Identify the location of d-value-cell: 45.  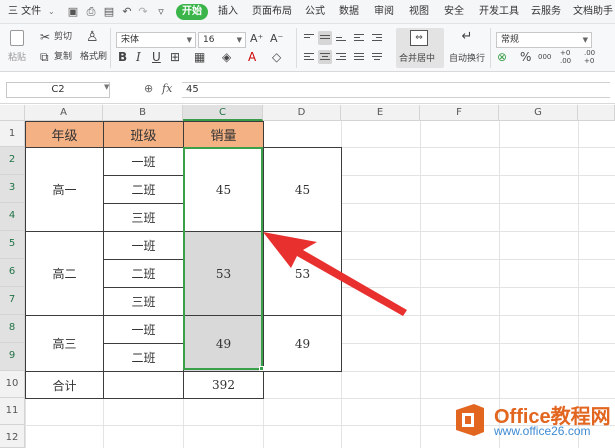
(302, 189).